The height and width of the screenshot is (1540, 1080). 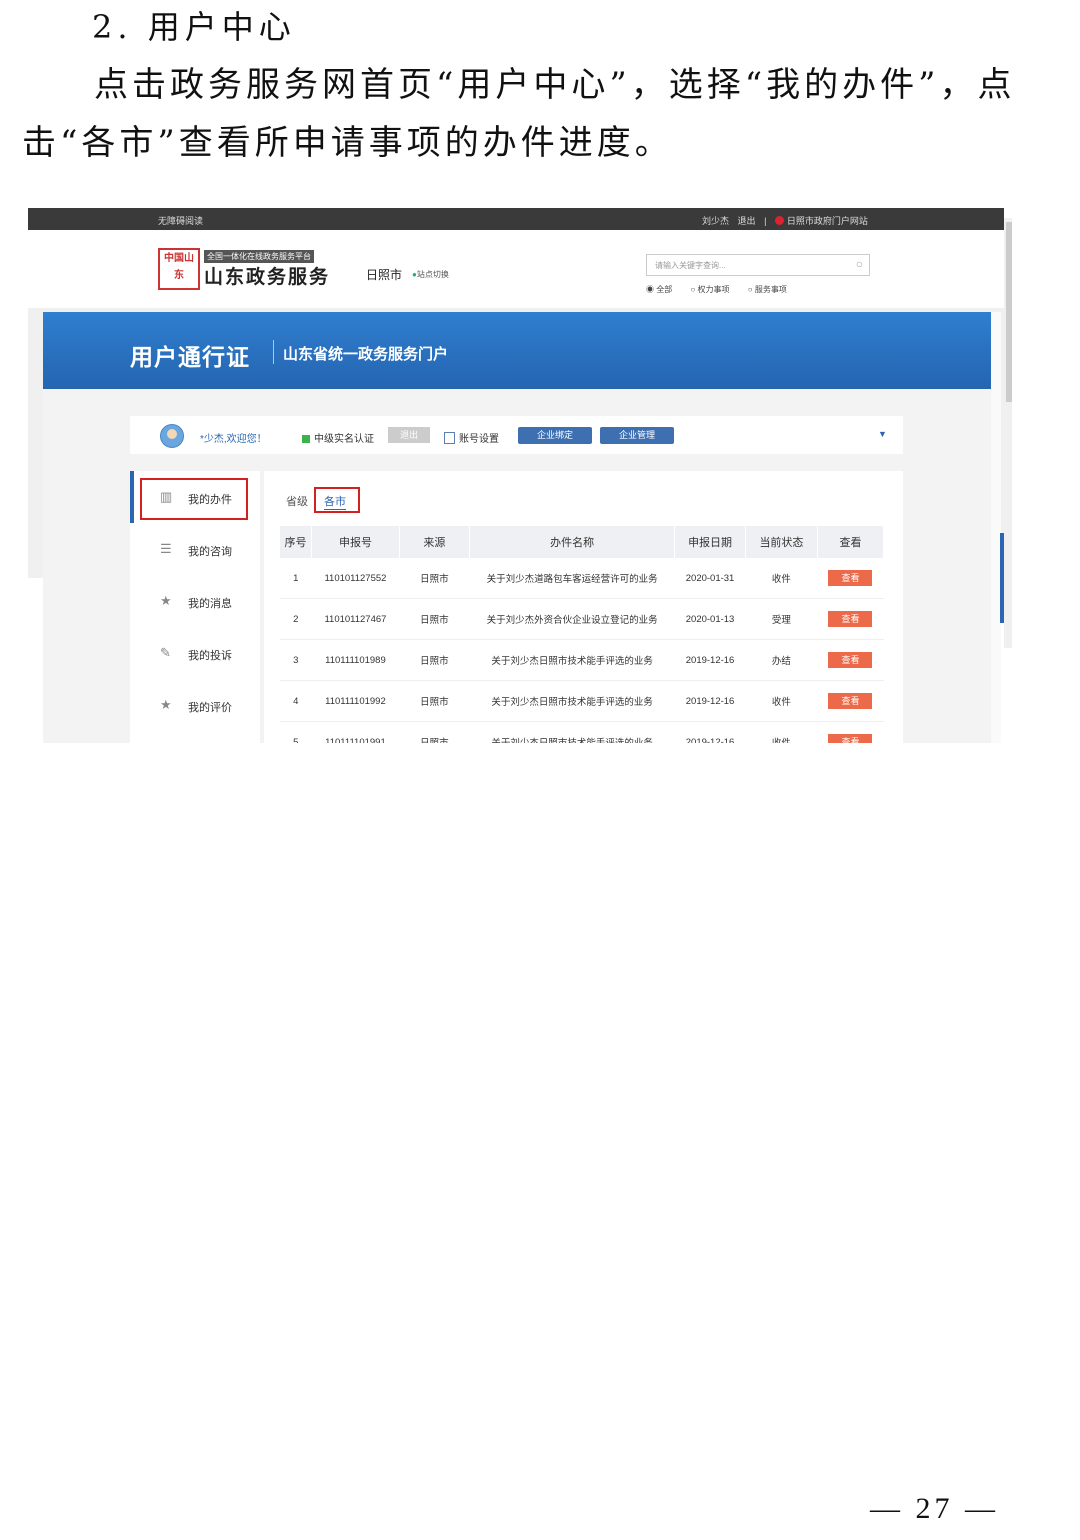 What do you see at coordinates (449, 438) in the screenshot?
I see `settings-doc-icon` at bounding box center [449, 438].